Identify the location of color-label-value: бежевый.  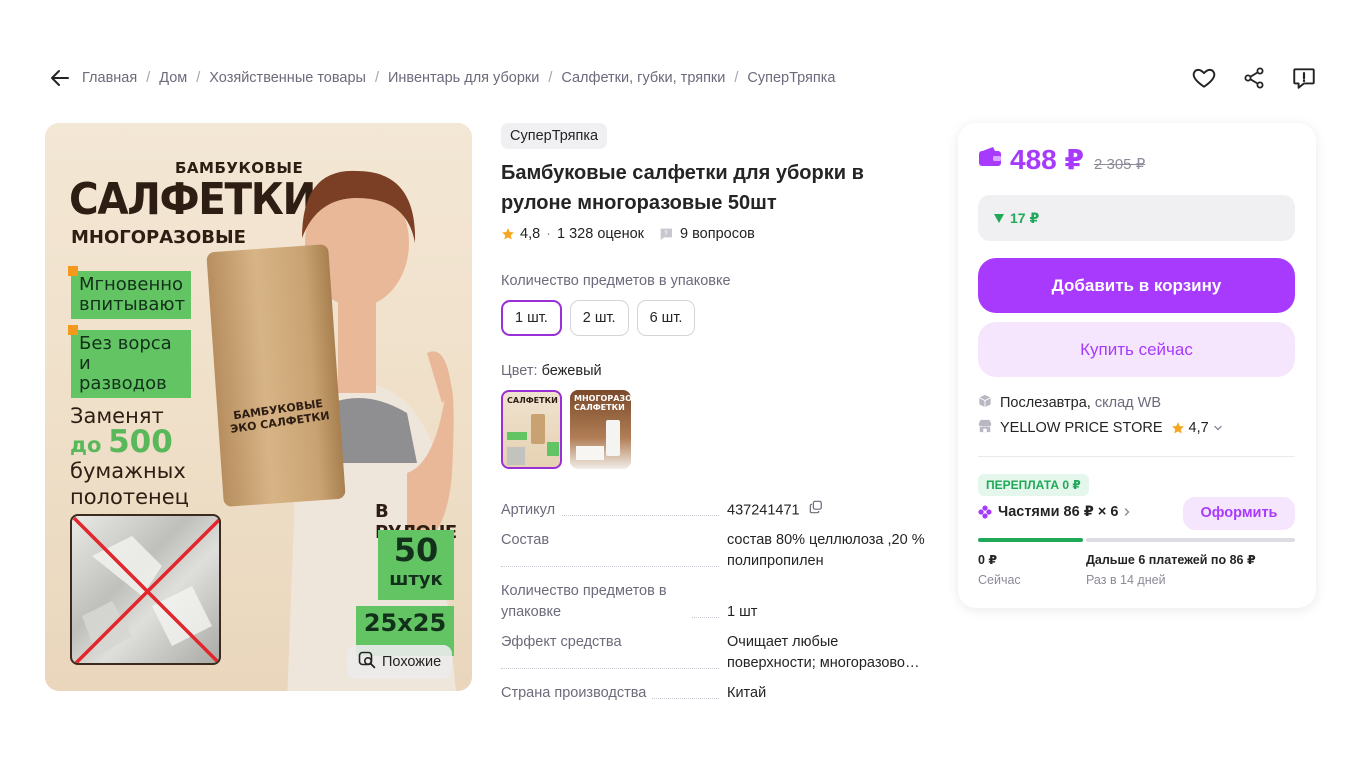
(571, 371).